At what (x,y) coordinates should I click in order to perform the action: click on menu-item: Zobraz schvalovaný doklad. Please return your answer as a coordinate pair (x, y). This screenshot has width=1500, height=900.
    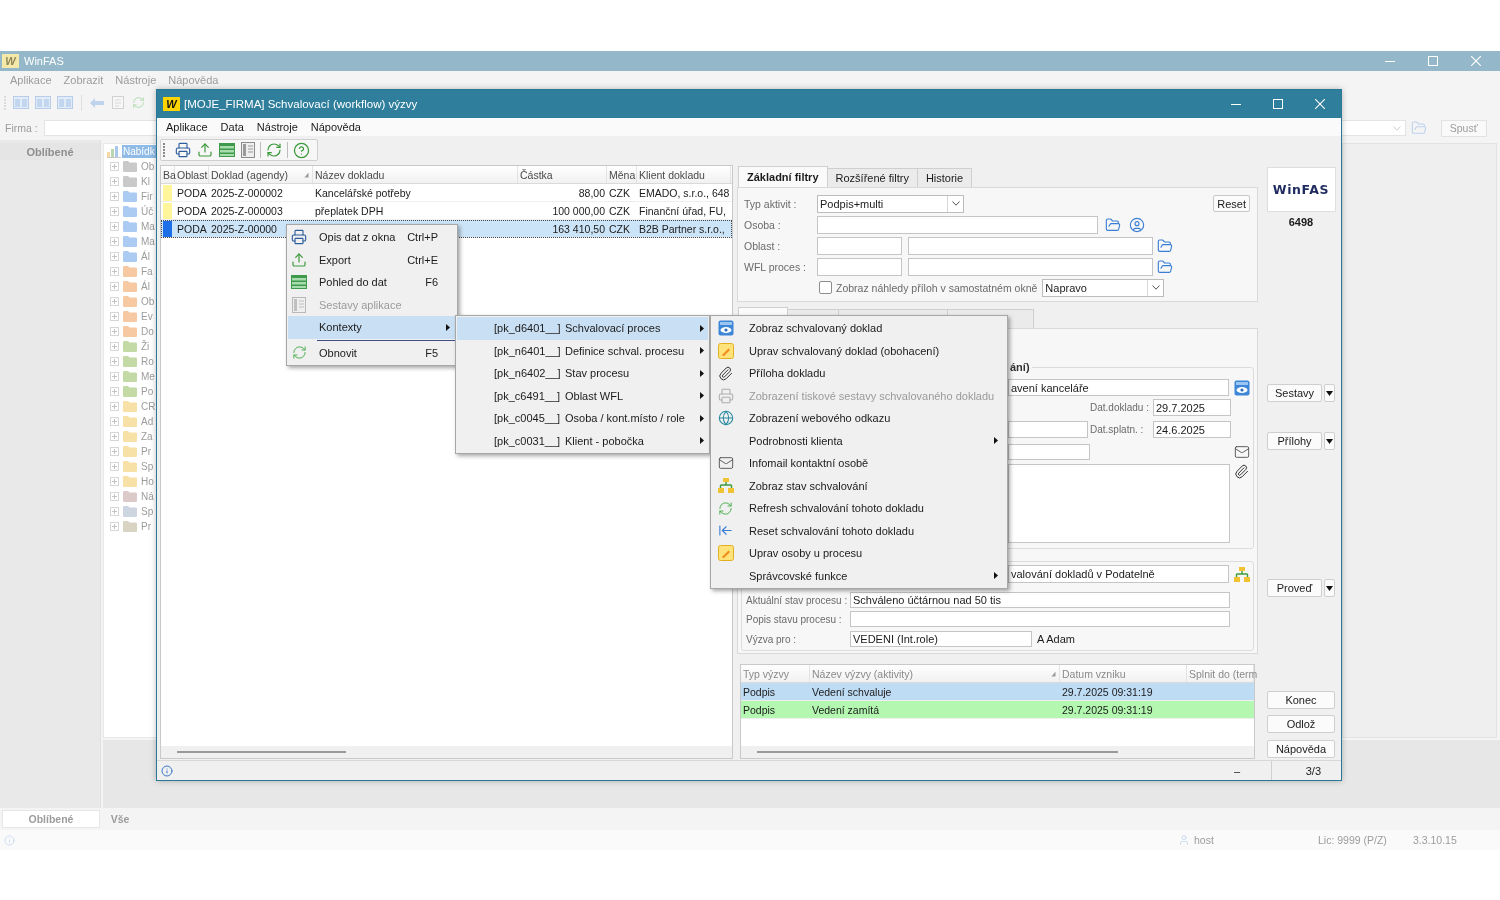
    Looking at the image, I should click on (859, 328).